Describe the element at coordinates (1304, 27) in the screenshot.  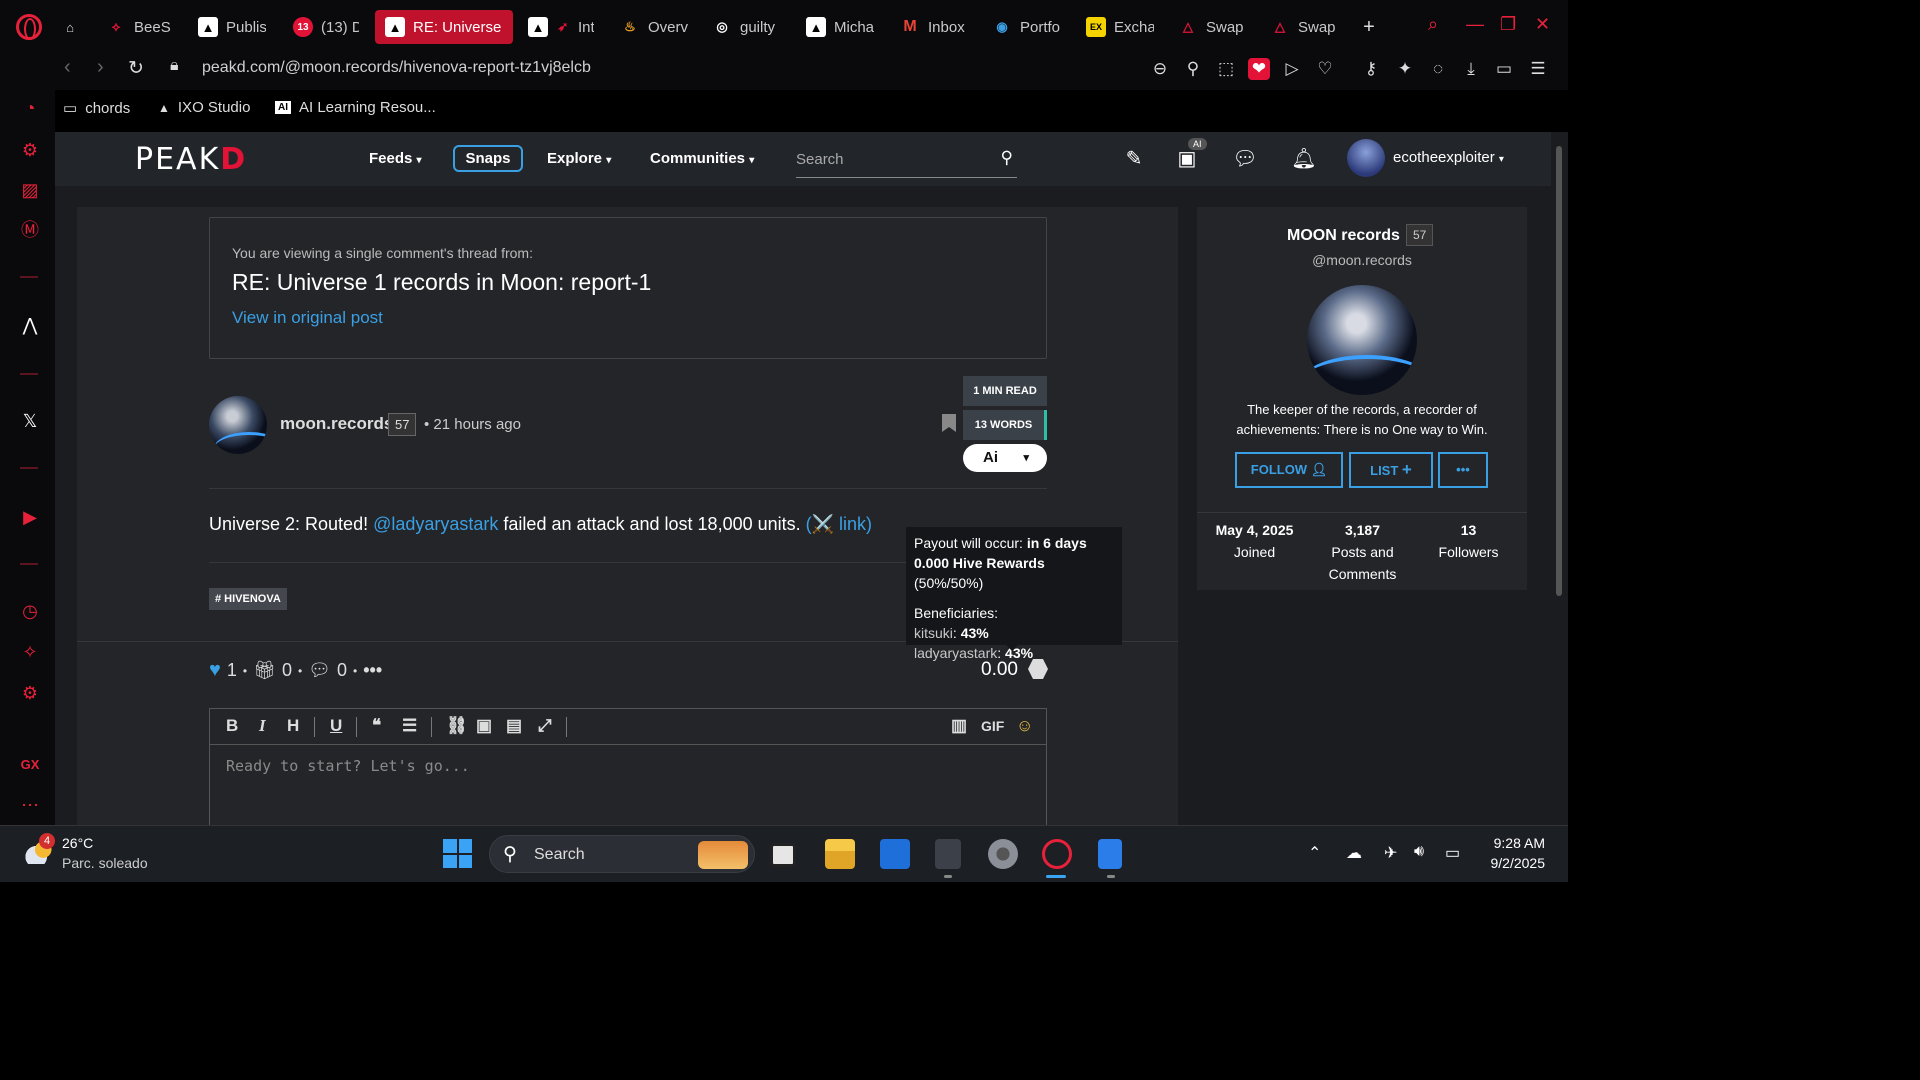
I see `tab-12: △ Swap` at that location.